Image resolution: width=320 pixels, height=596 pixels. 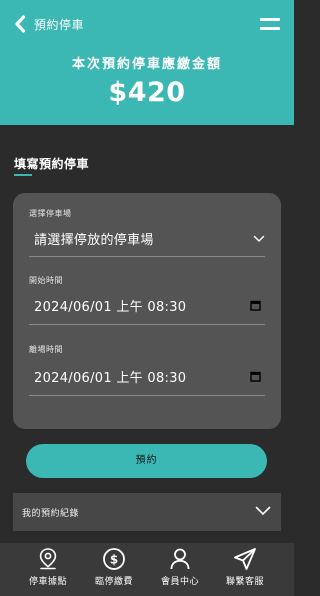 What do you see at coordinates (179, 582) in the screenshot?
I see `tab-label: 會員中心` at bounding box center [179, 582].